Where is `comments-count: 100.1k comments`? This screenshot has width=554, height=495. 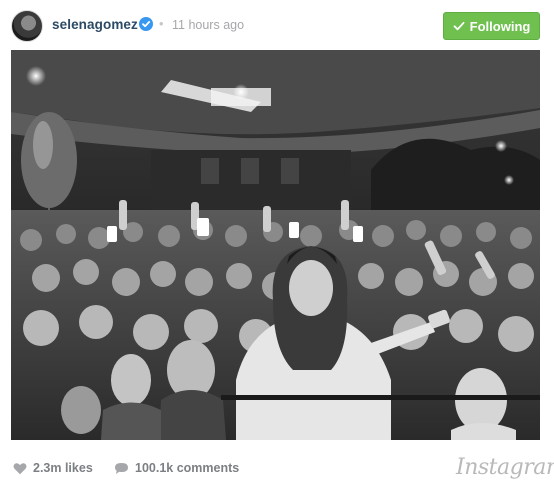 comments-count: 100.1k comments is located at coordinates (176, 468).